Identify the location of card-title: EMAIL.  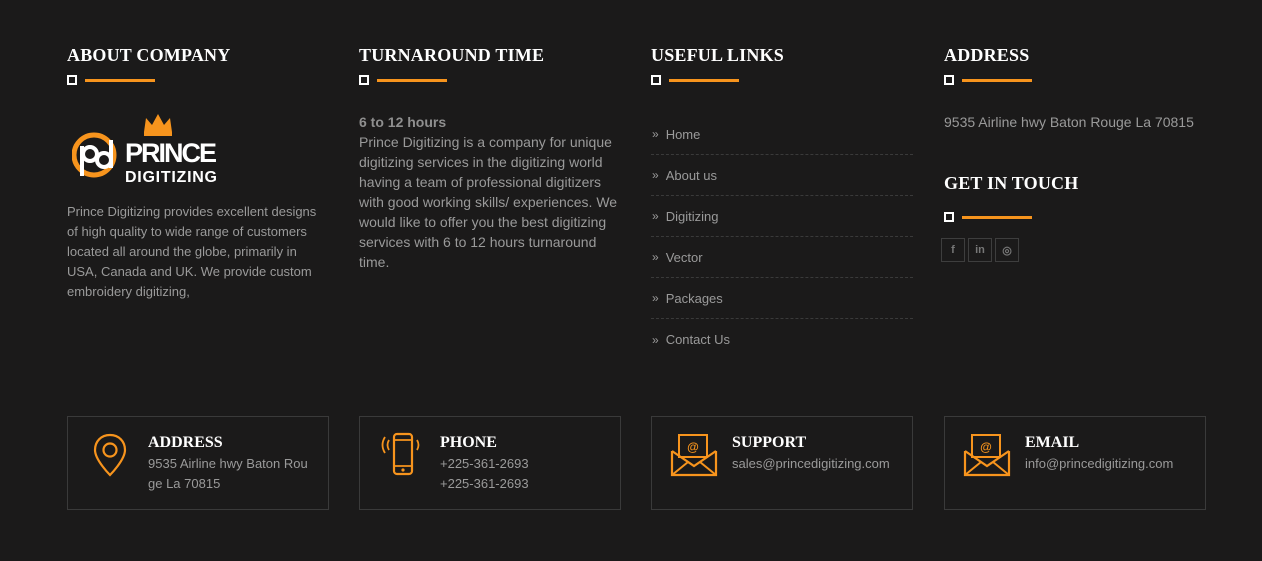
(1052, 442).